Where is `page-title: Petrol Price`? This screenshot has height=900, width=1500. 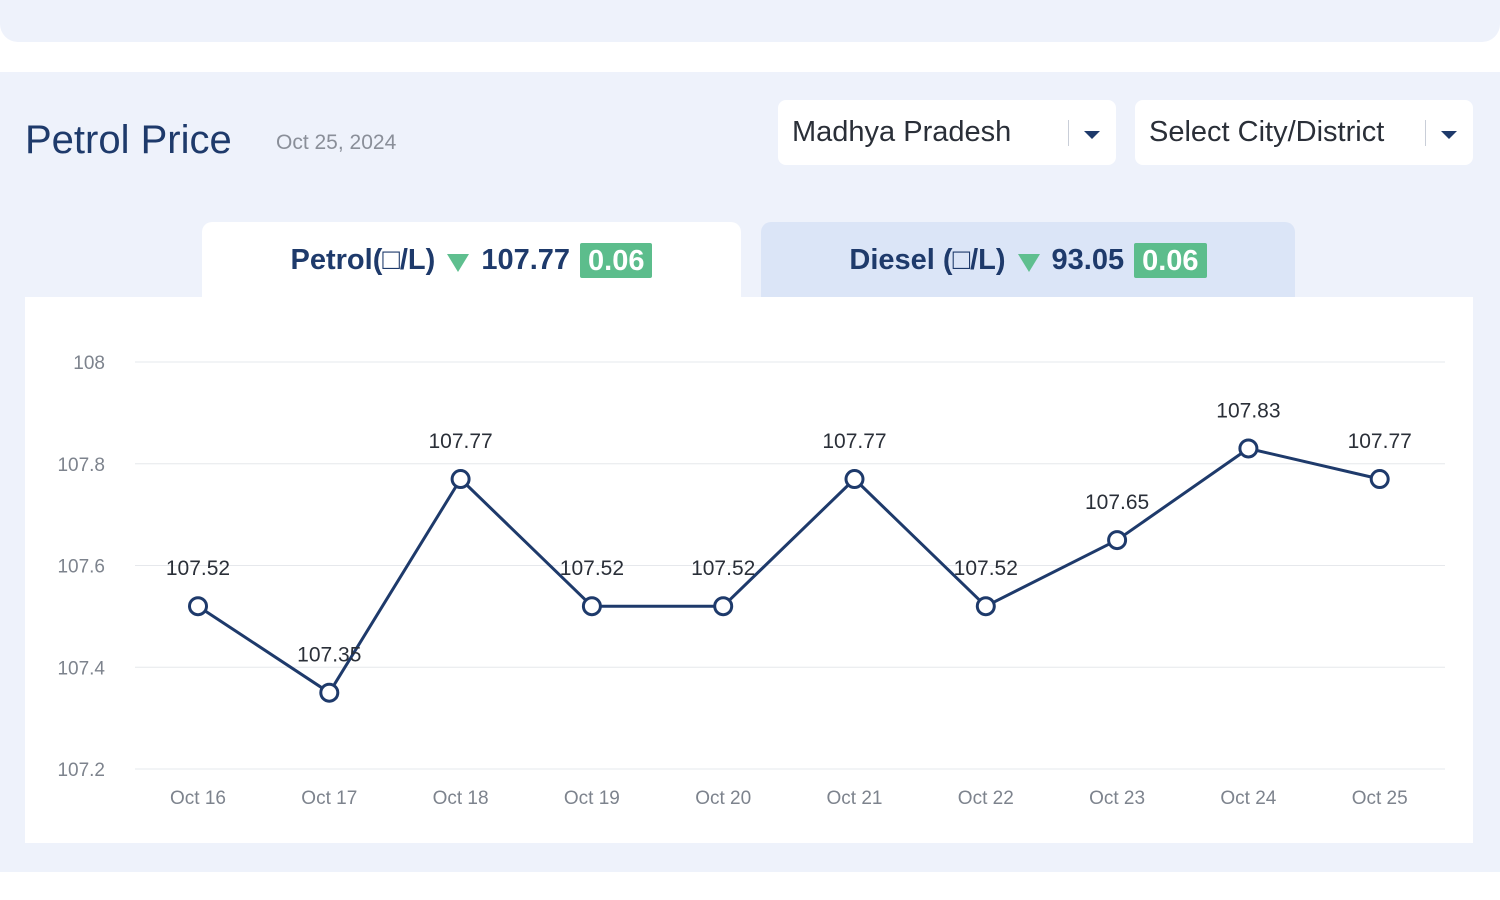
page-title: Petrol Price is located at coordinates (128, 140).